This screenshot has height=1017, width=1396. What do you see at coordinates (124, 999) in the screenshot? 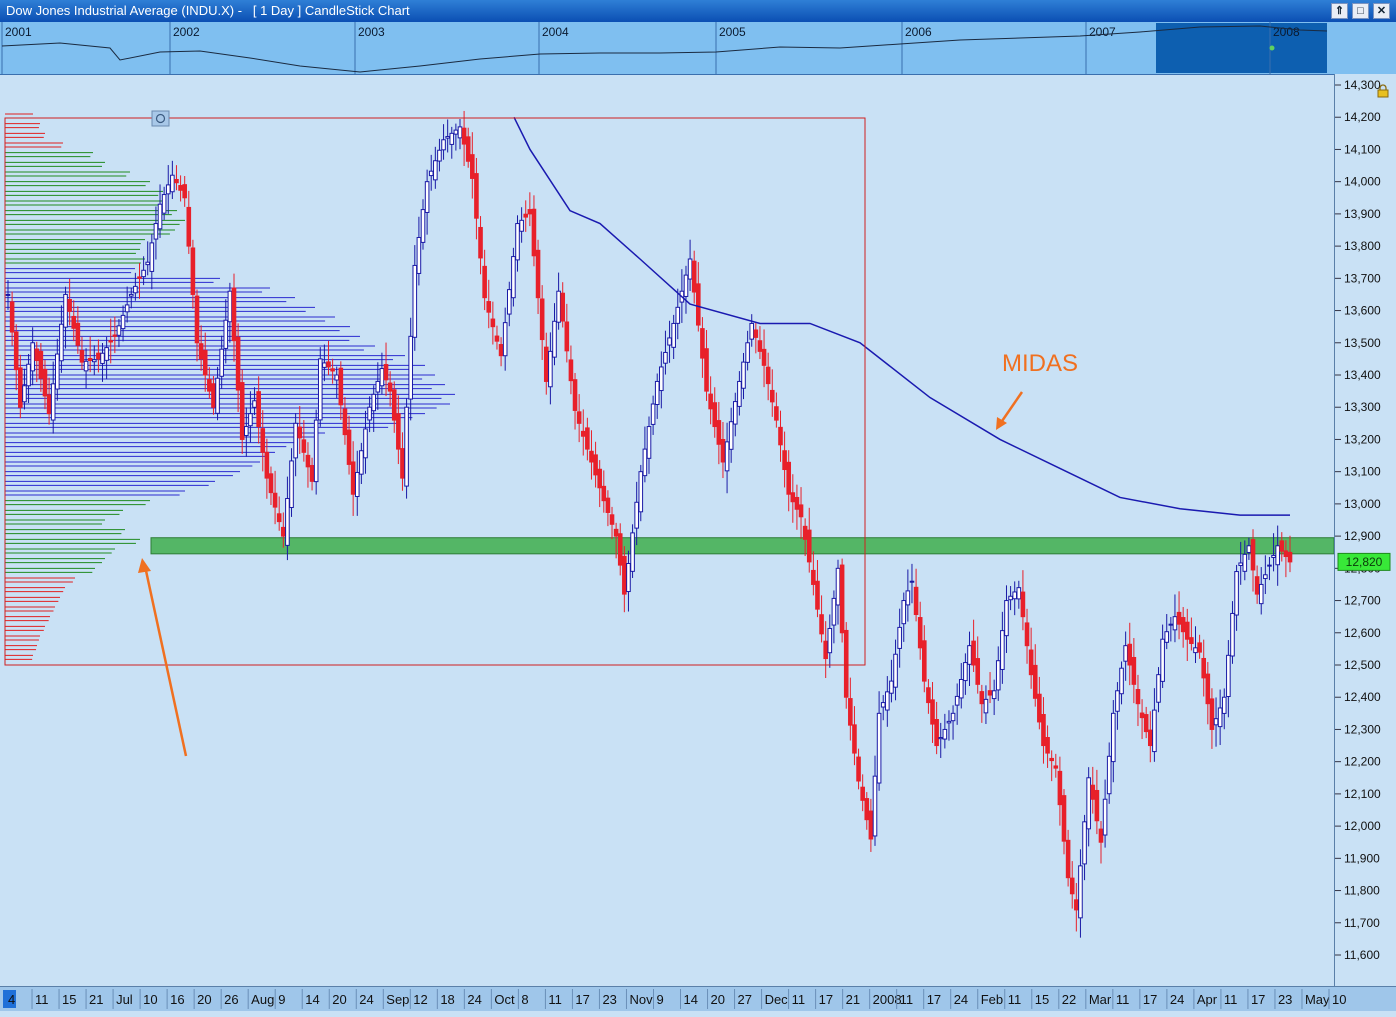
I see `time-tick-label: Jul` at bounding box center [124, 999].